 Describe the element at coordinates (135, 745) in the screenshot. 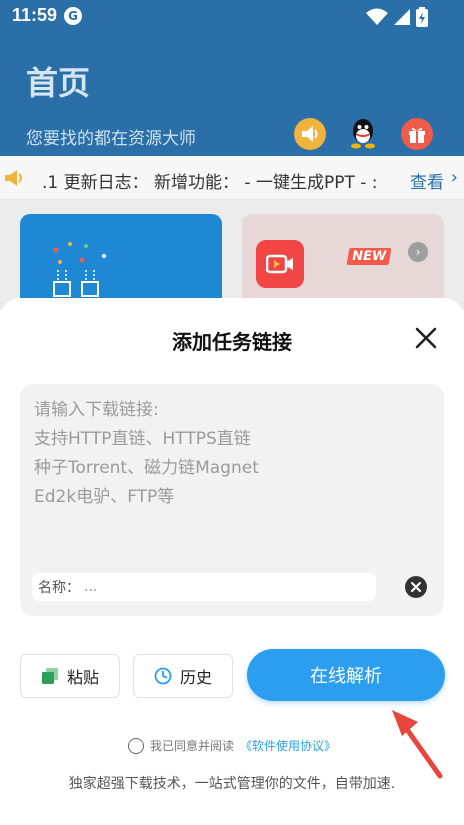

I see `agreement-radio` at that location.